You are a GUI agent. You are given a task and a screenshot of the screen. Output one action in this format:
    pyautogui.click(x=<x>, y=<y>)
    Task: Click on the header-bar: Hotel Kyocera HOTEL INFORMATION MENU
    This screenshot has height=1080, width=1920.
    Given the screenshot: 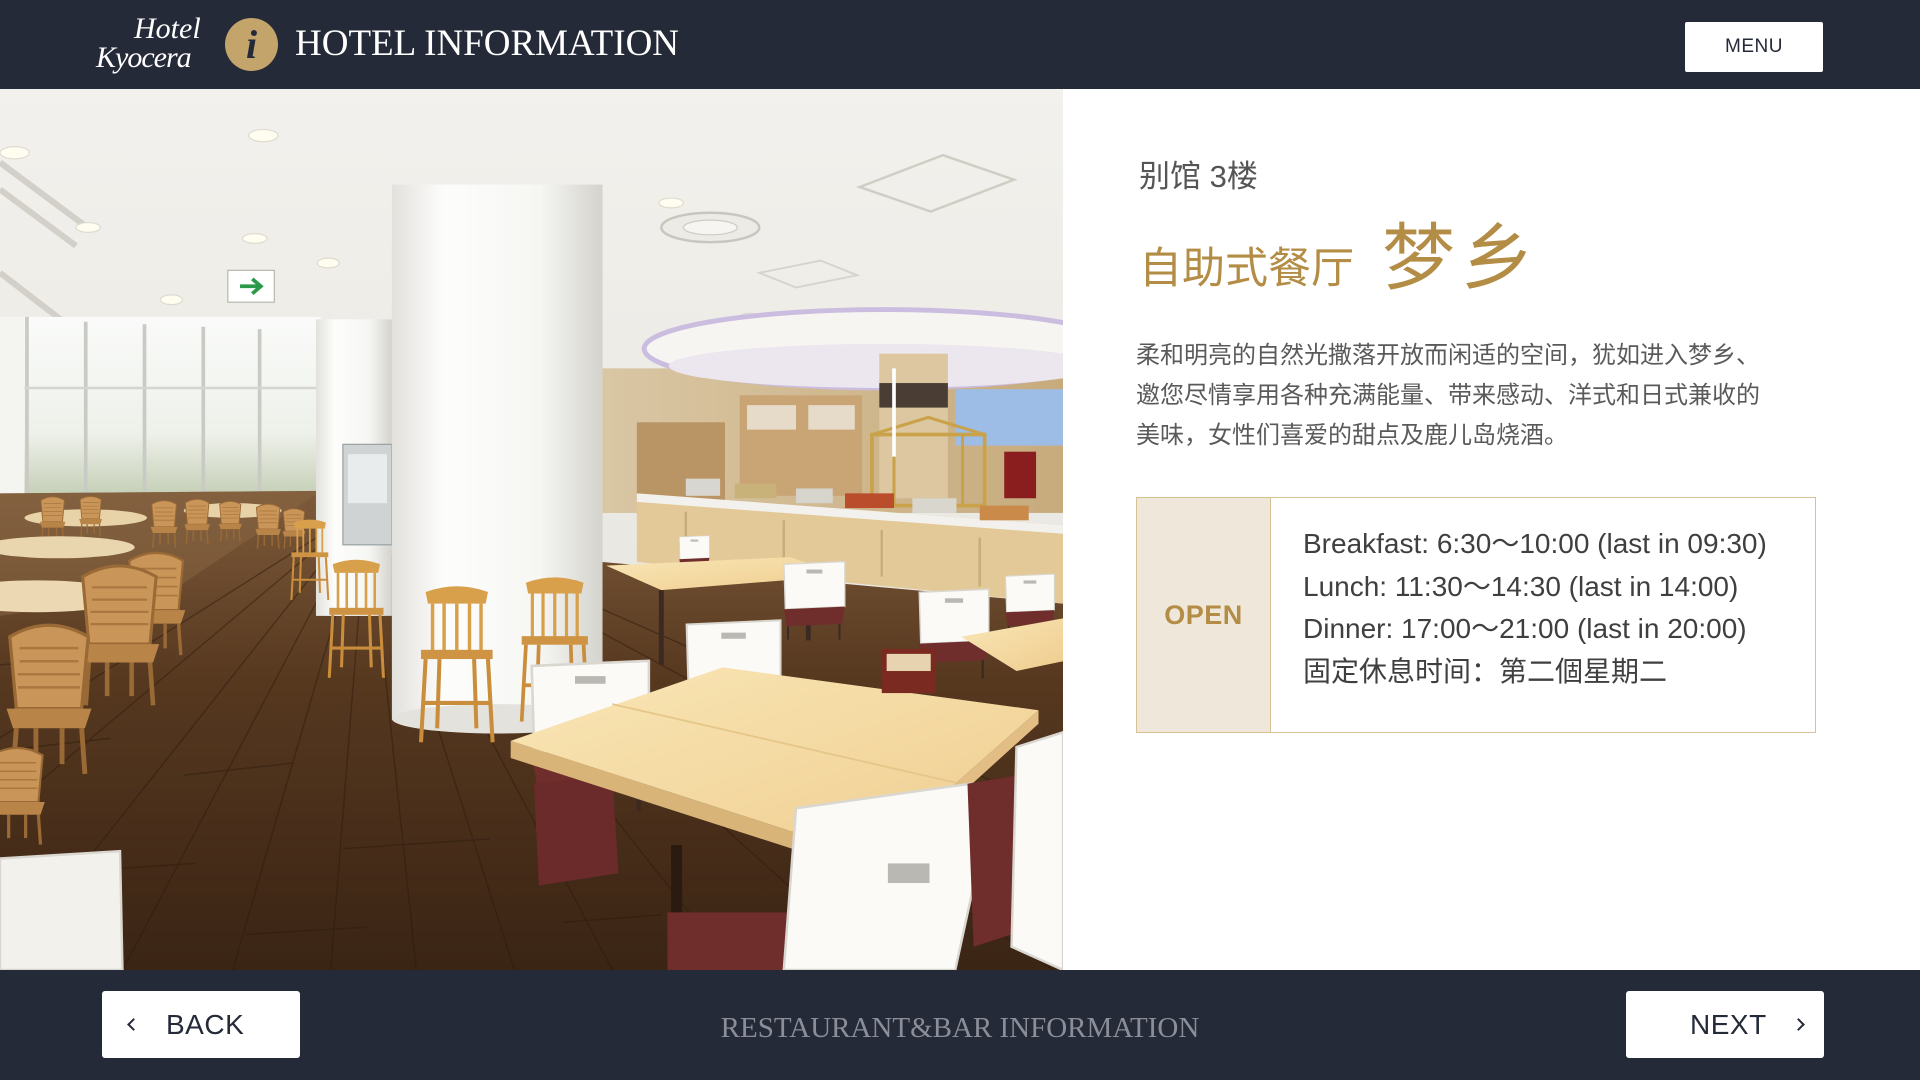 What is the action you would take?
    pyautogui.click(x=960, y=44)
    